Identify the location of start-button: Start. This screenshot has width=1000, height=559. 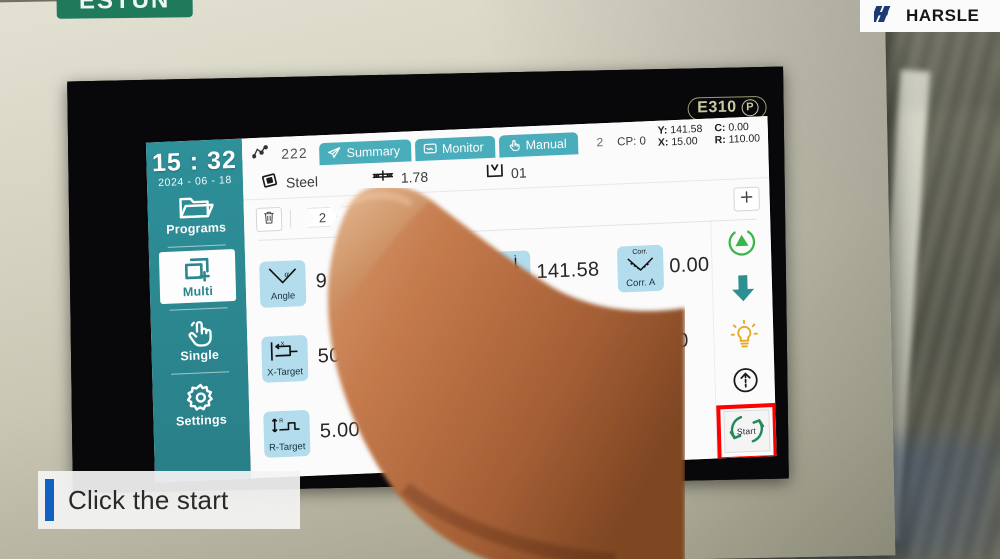
(746, 431).